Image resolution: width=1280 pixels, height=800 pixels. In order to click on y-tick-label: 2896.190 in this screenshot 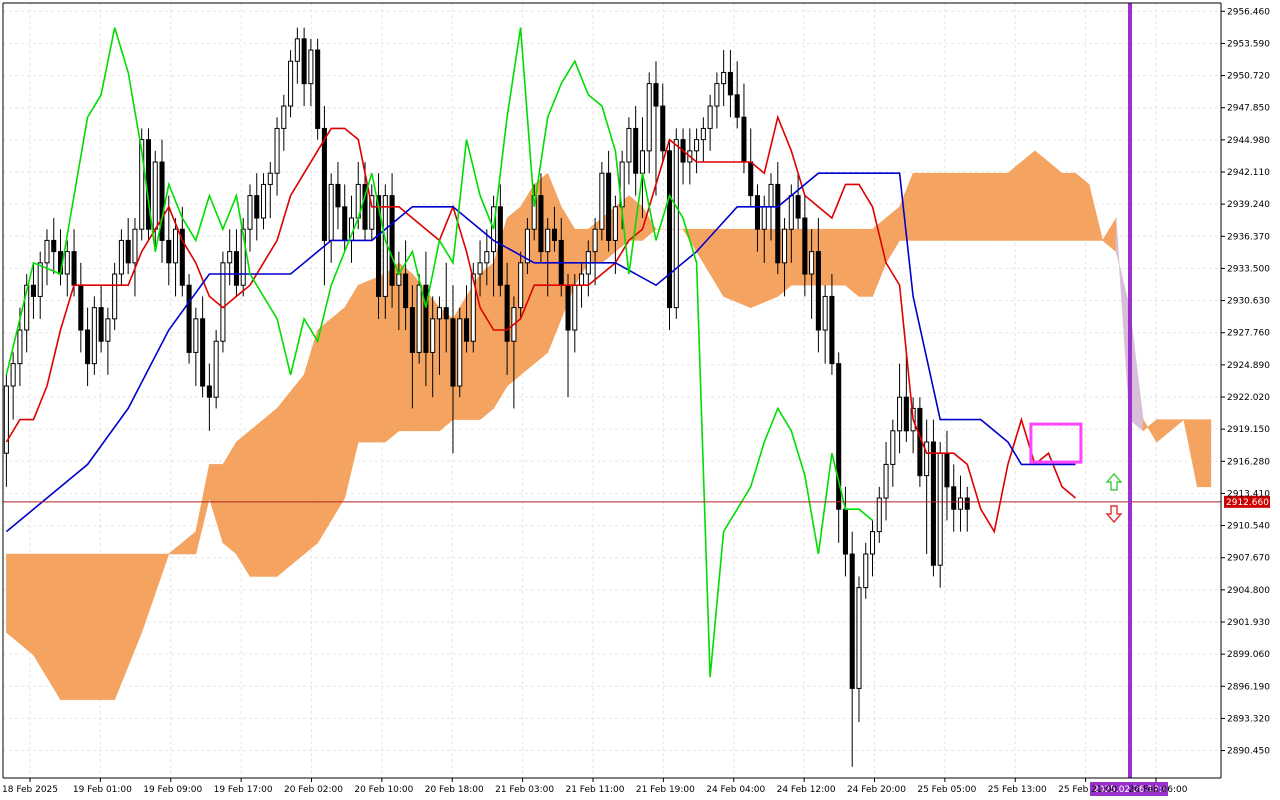, I will do `click(1248, 687)`.